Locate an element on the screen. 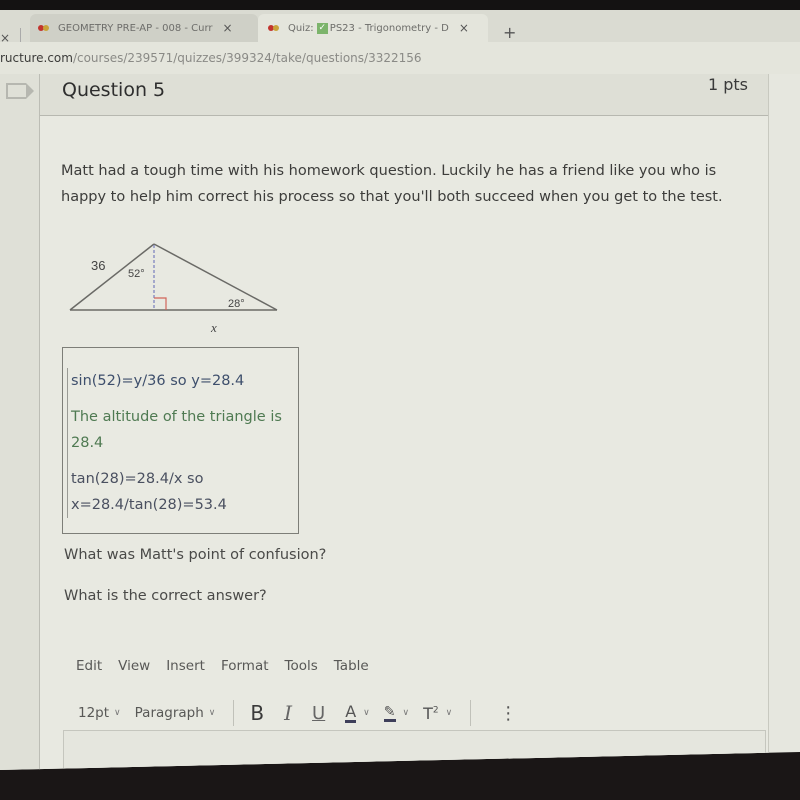 Image resolution: width=800 pixels, height=800 pixels. question-header: Question 5 1 pts is located at coordinates (404, 95).